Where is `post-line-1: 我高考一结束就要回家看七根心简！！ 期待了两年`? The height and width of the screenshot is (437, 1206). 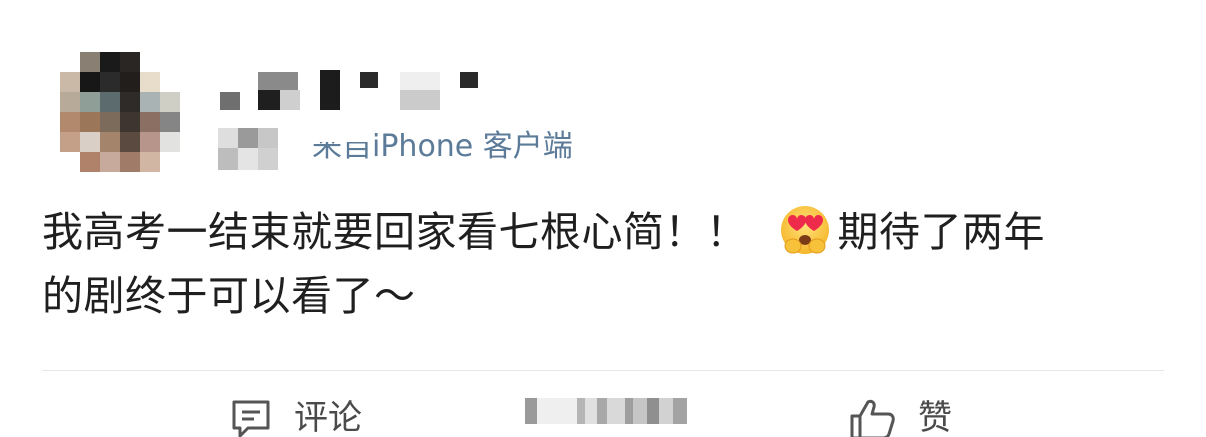 post-line-1: 我高考一结束就要回家看七根心简！！ 期待了两年 is located at coordinates (602, 232).